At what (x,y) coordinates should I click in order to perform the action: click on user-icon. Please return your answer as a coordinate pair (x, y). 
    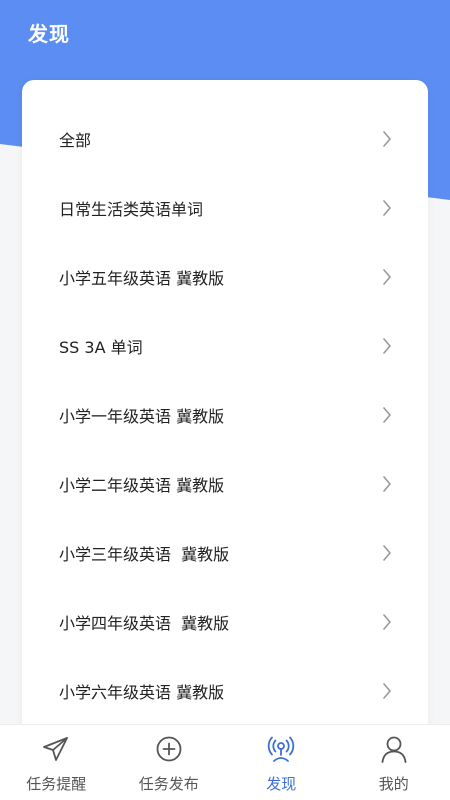
    Looking at the image, I should click on (394, 749).